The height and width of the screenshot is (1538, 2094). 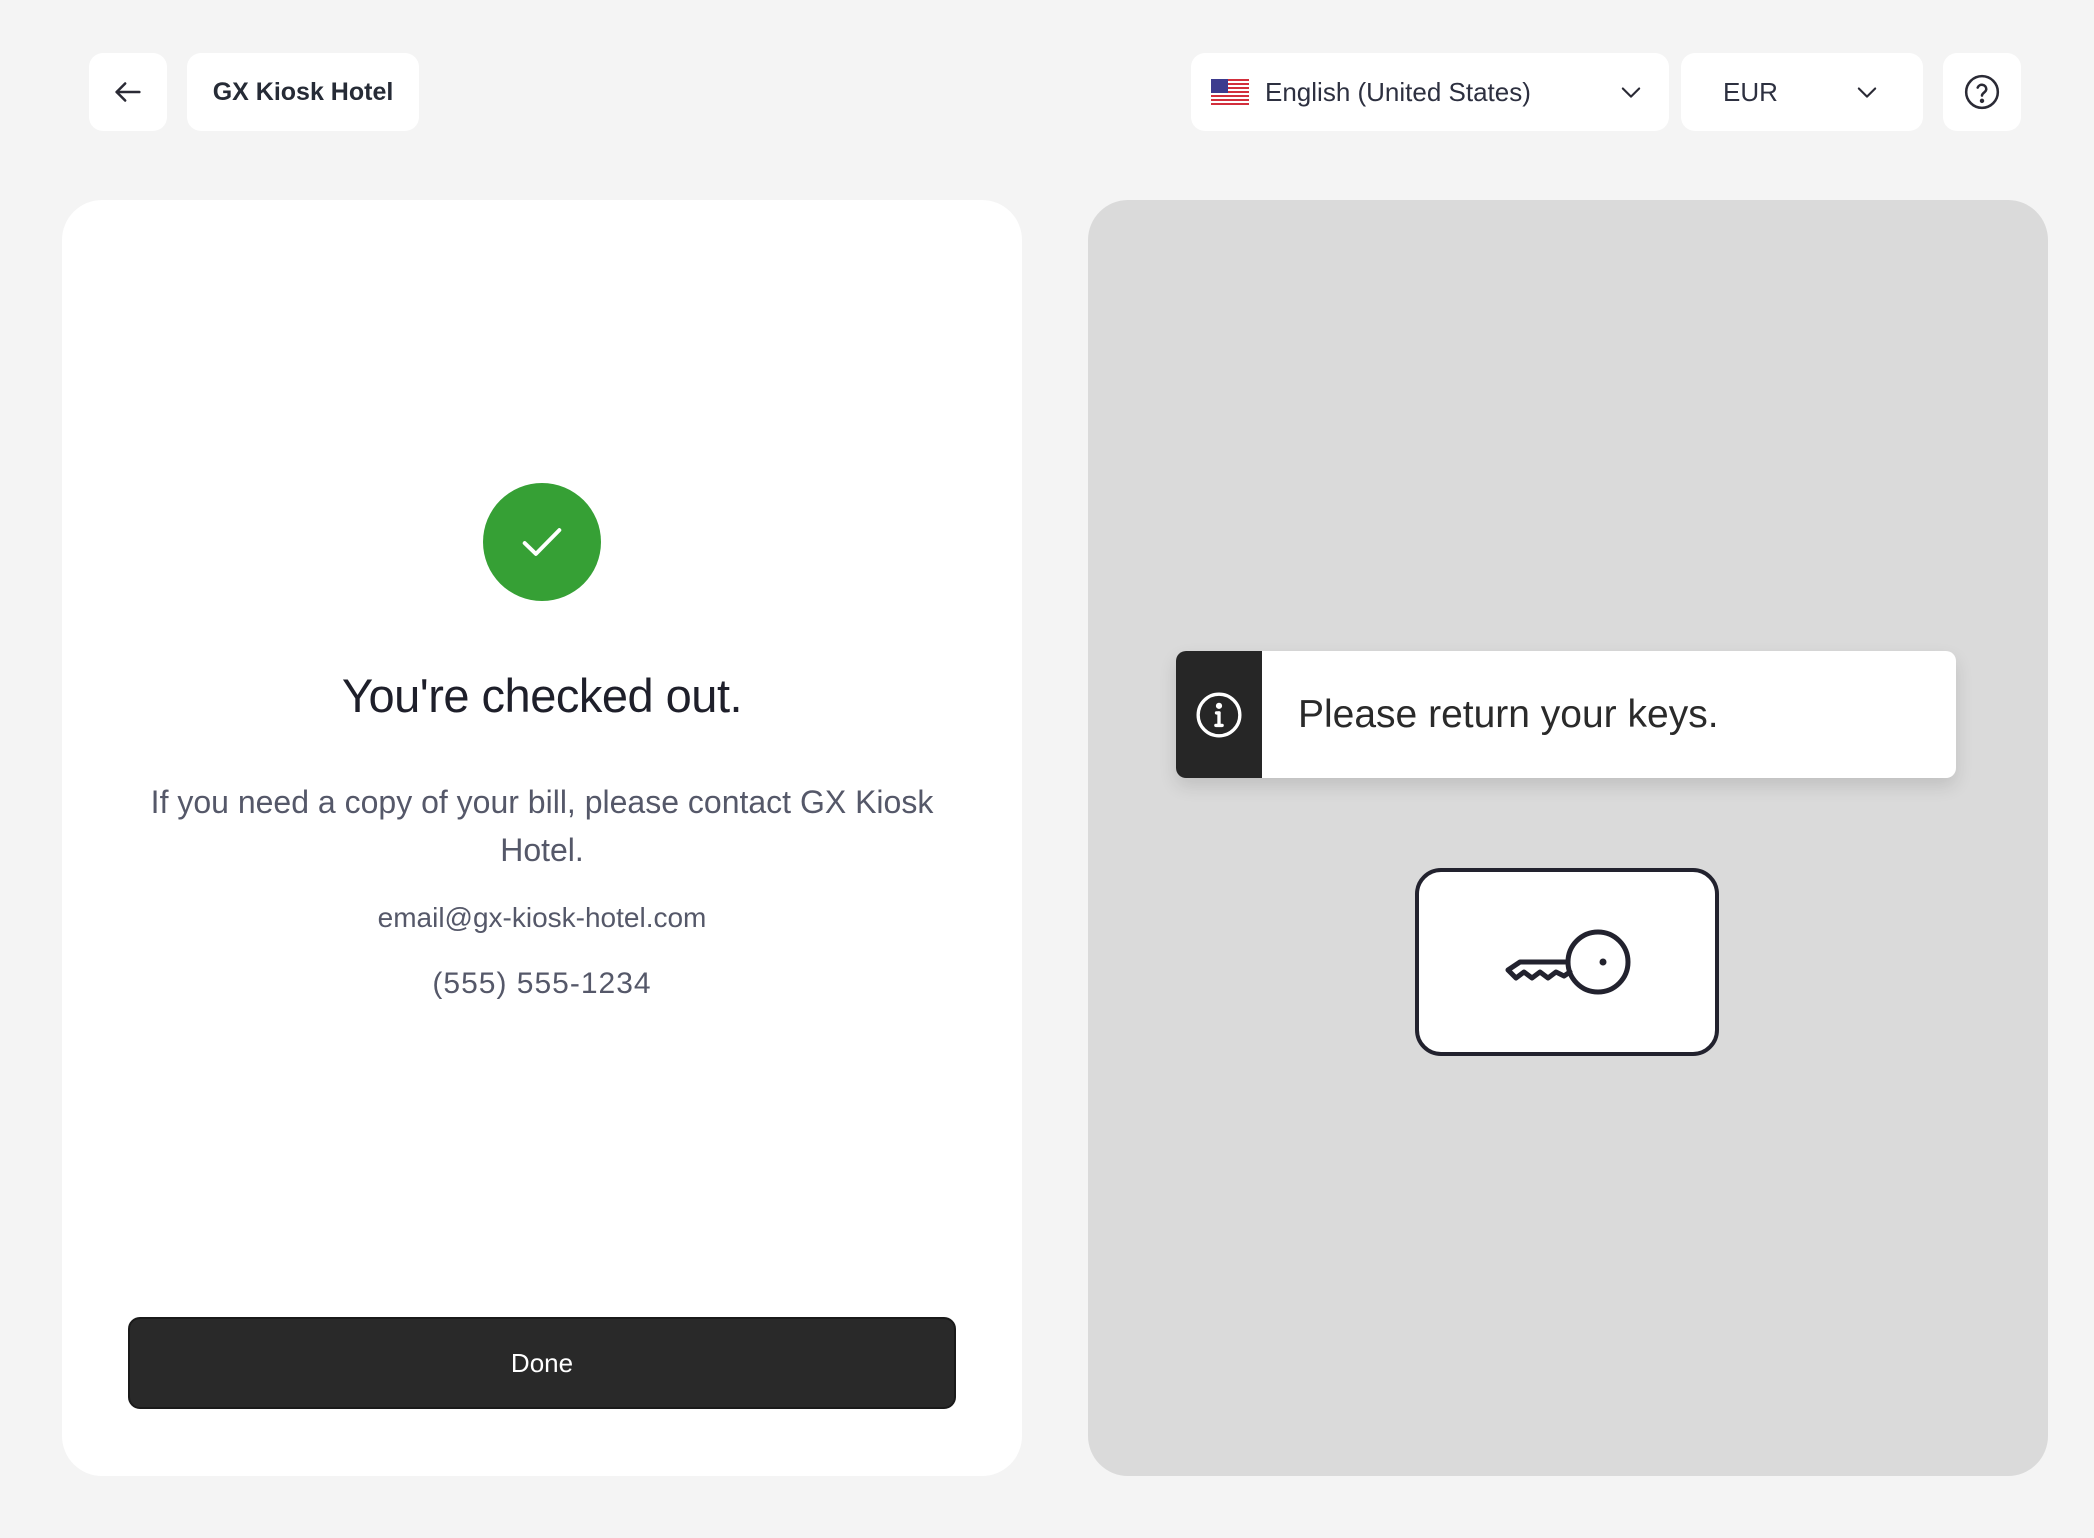 I want to click on page-title: You're checked out., so click(x=542, y=695).